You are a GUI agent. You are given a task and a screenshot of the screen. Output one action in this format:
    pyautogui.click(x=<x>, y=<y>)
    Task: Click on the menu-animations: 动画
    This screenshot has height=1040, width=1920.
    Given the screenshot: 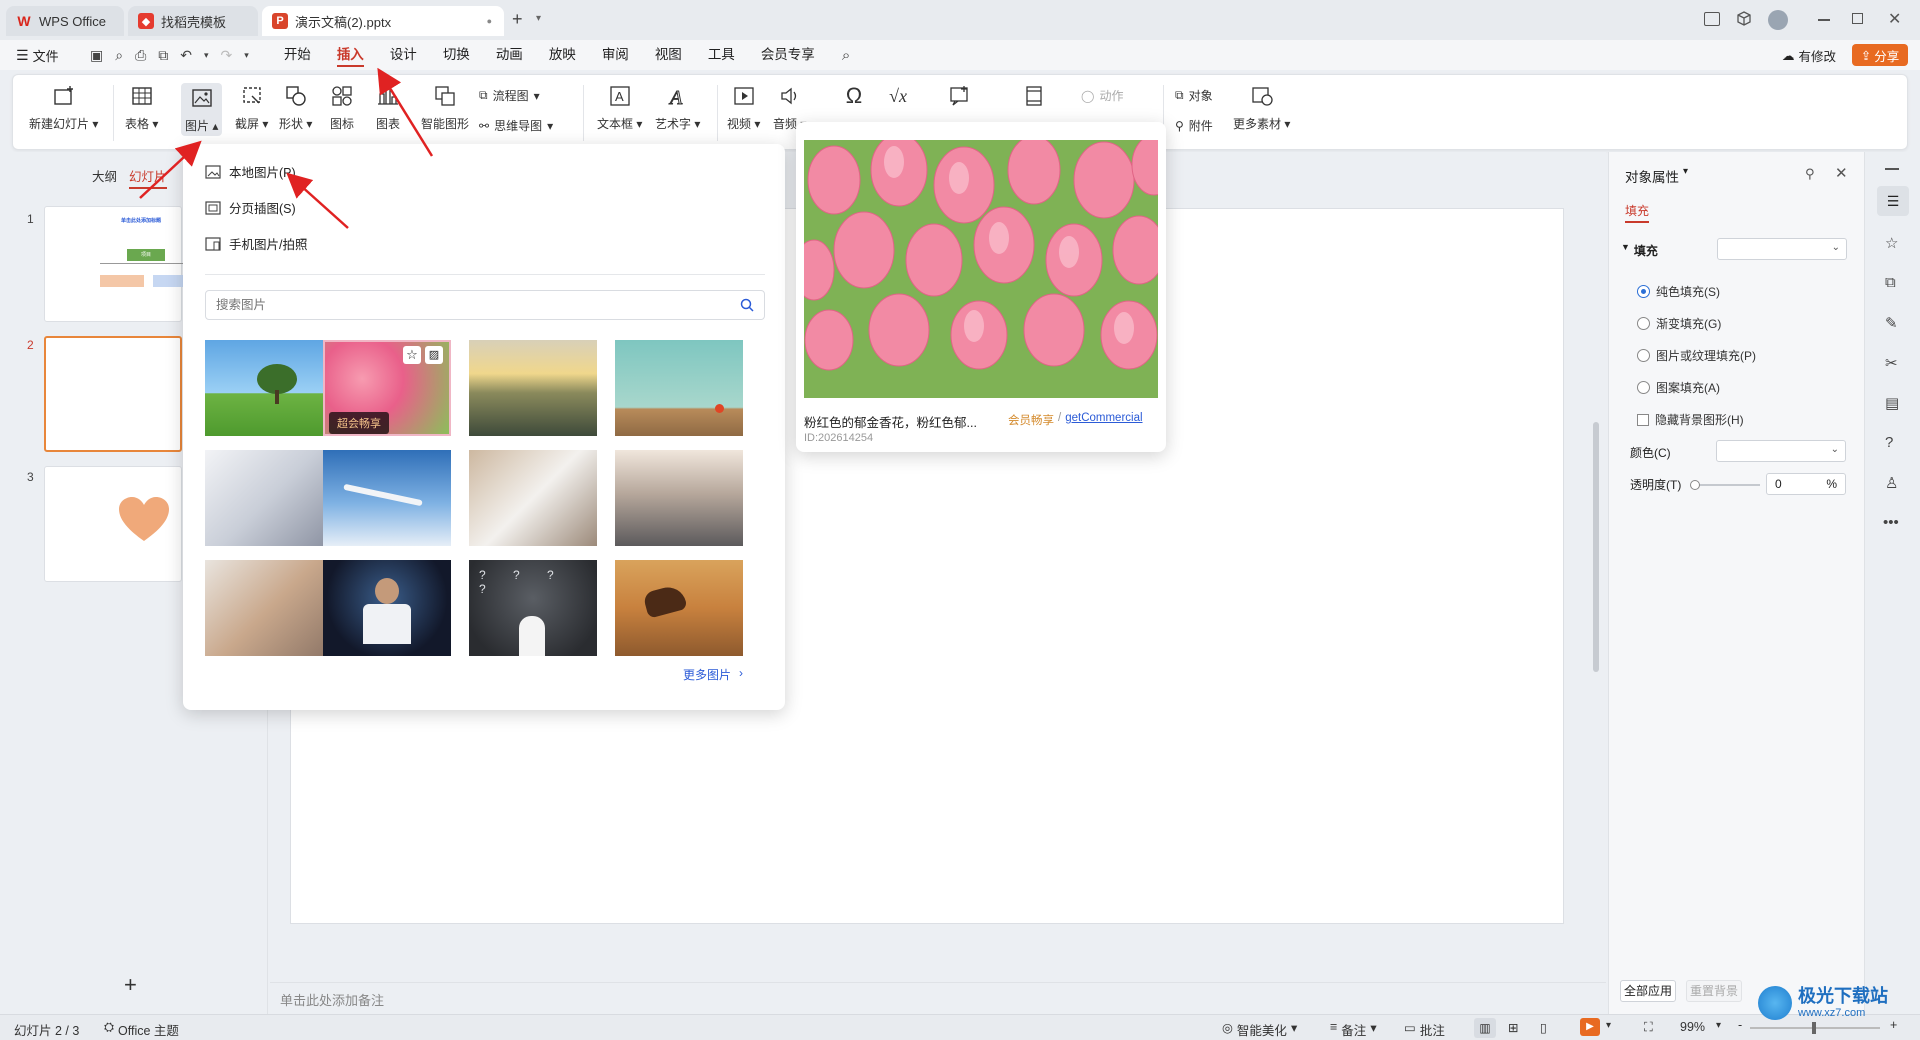 What is the action you would take?
    pyautogui.click(x=509, y=55)
    